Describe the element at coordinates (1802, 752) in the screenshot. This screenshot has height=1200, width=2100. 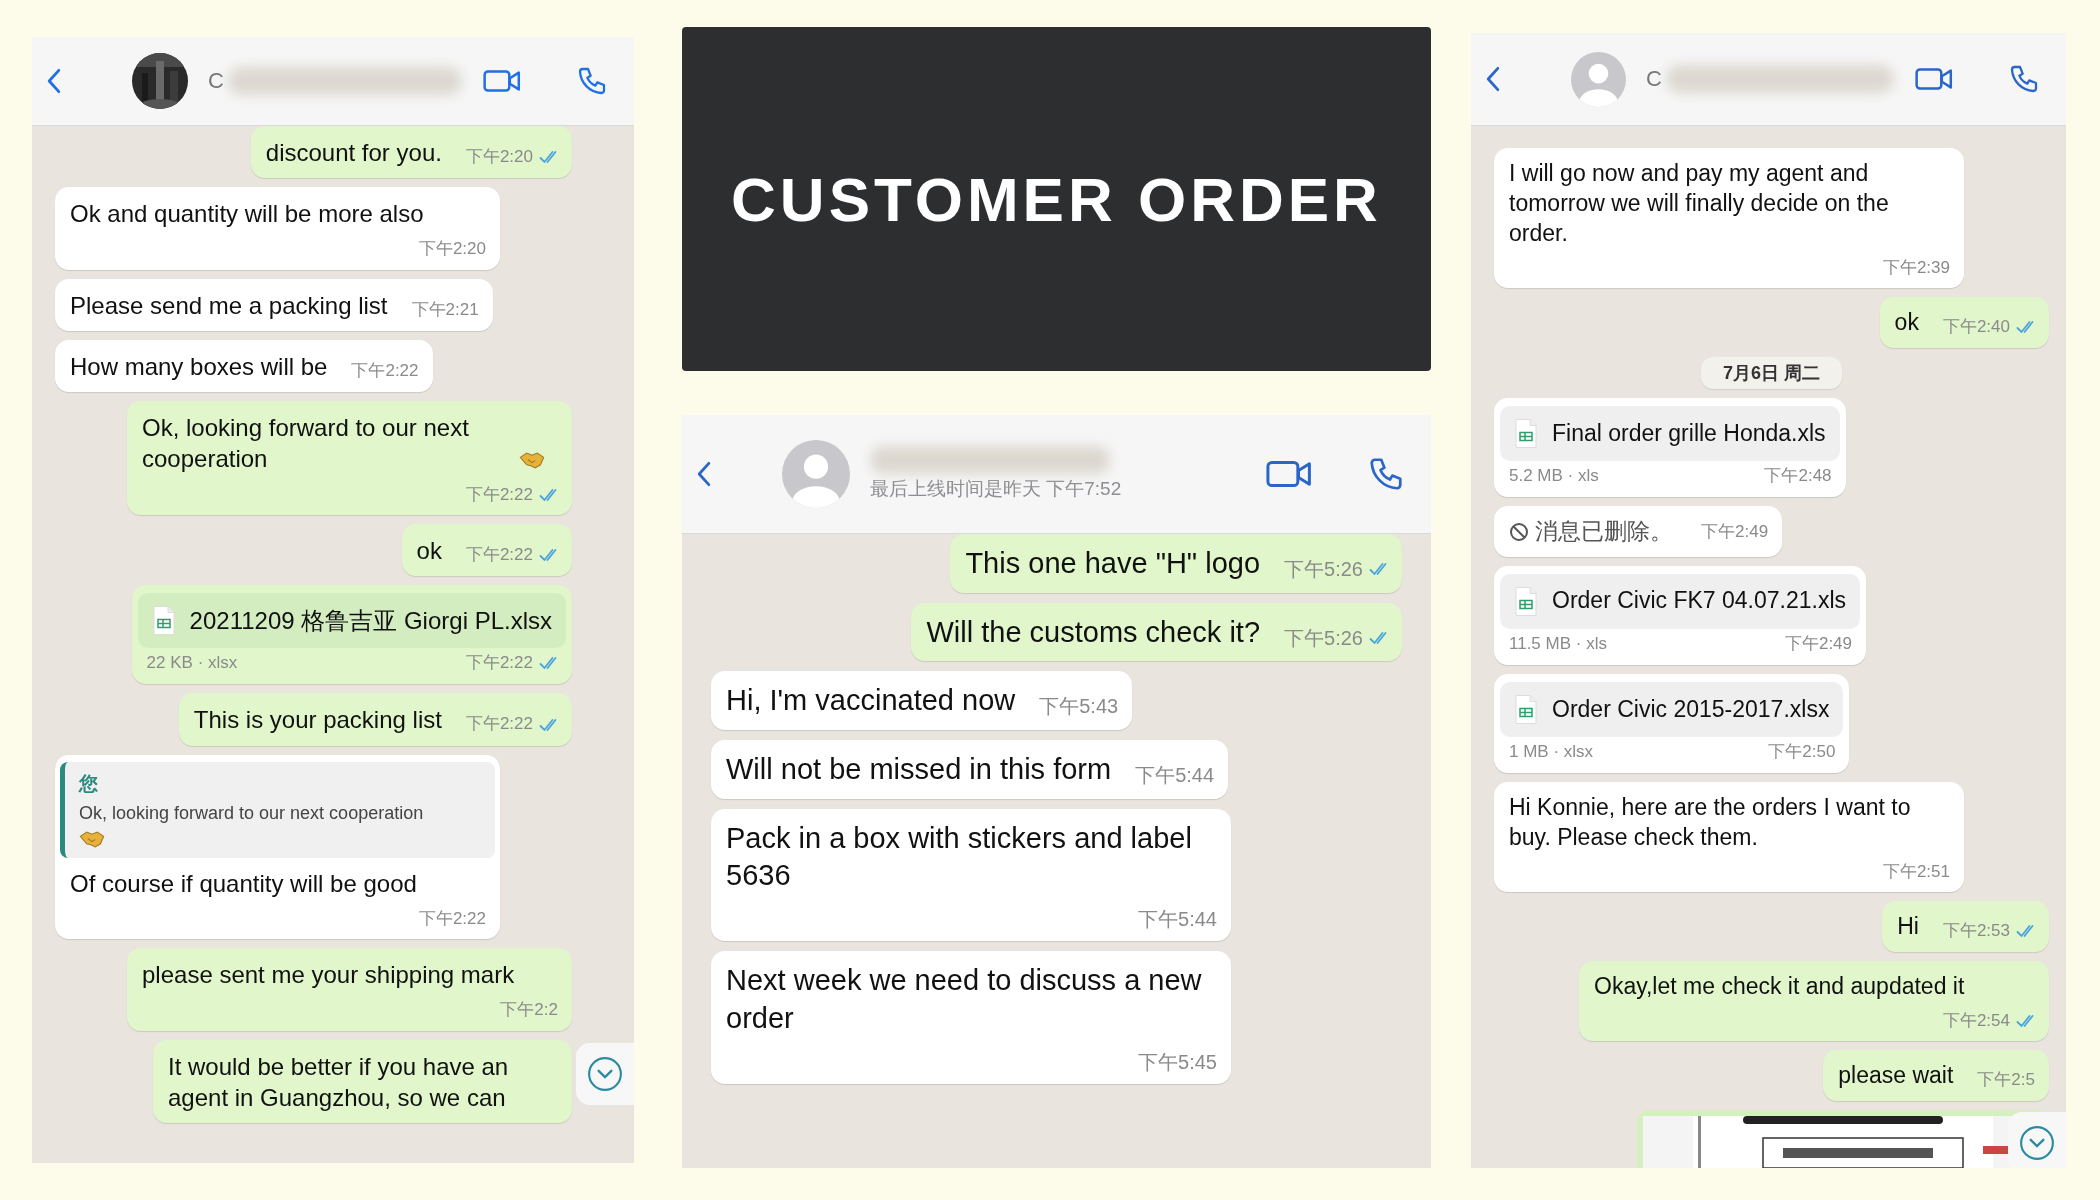
I see `message-time: 下午2:50` at that location.